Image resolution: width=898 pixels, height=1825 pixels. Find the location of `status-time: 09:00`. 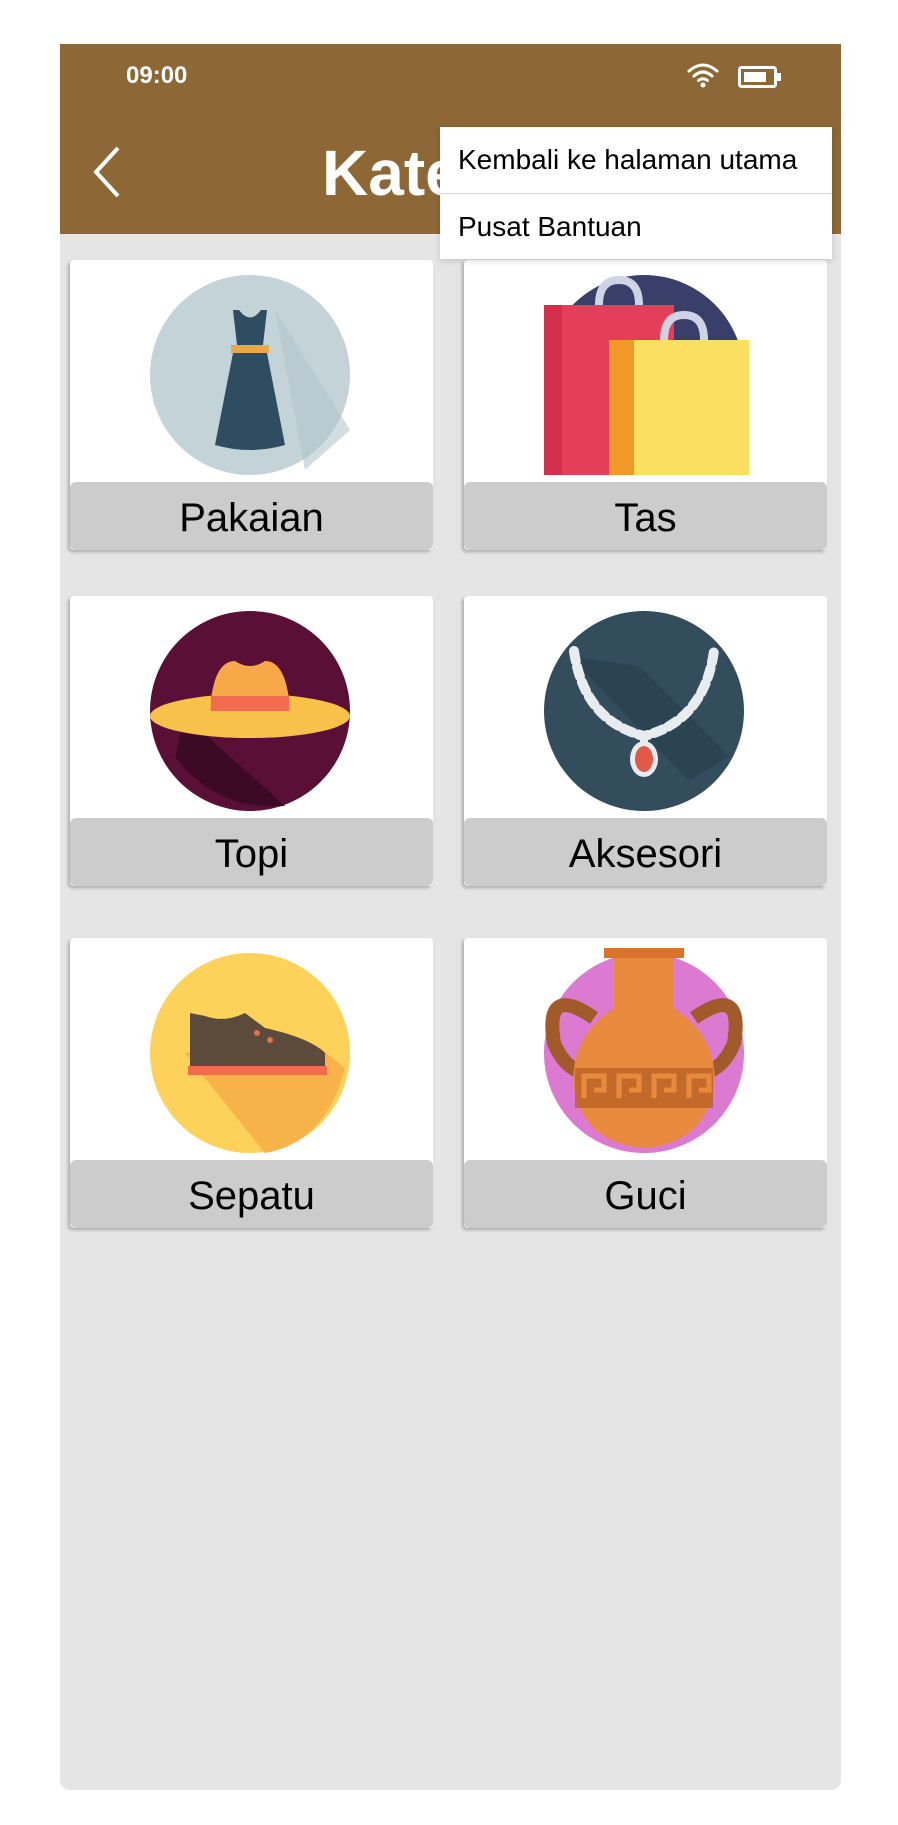

status-time: 09:00 is located at coordinates (157, 75).